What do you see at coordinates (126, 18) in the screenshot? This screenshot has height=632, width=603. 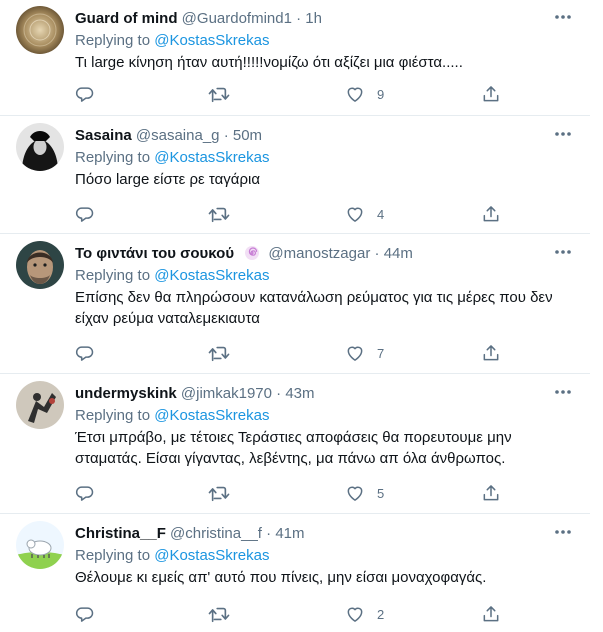 I see `display-name: Guard of mind` at bounding box center [126, 18].